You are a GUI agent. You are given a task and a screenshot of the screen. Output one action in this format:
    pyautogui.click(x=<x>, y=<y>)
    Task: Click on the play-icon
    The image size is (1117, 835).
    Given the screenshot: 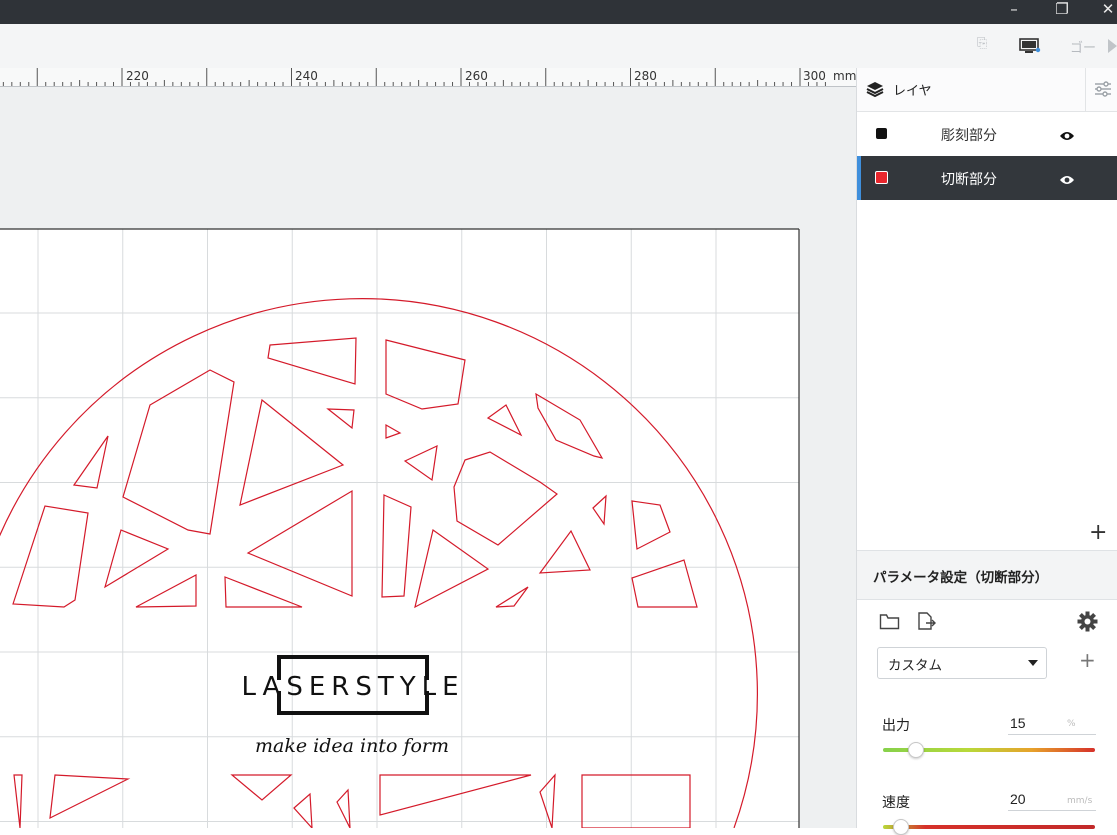 What is the action you would take?
    pyautogui.click(x=1112, y=47)
    